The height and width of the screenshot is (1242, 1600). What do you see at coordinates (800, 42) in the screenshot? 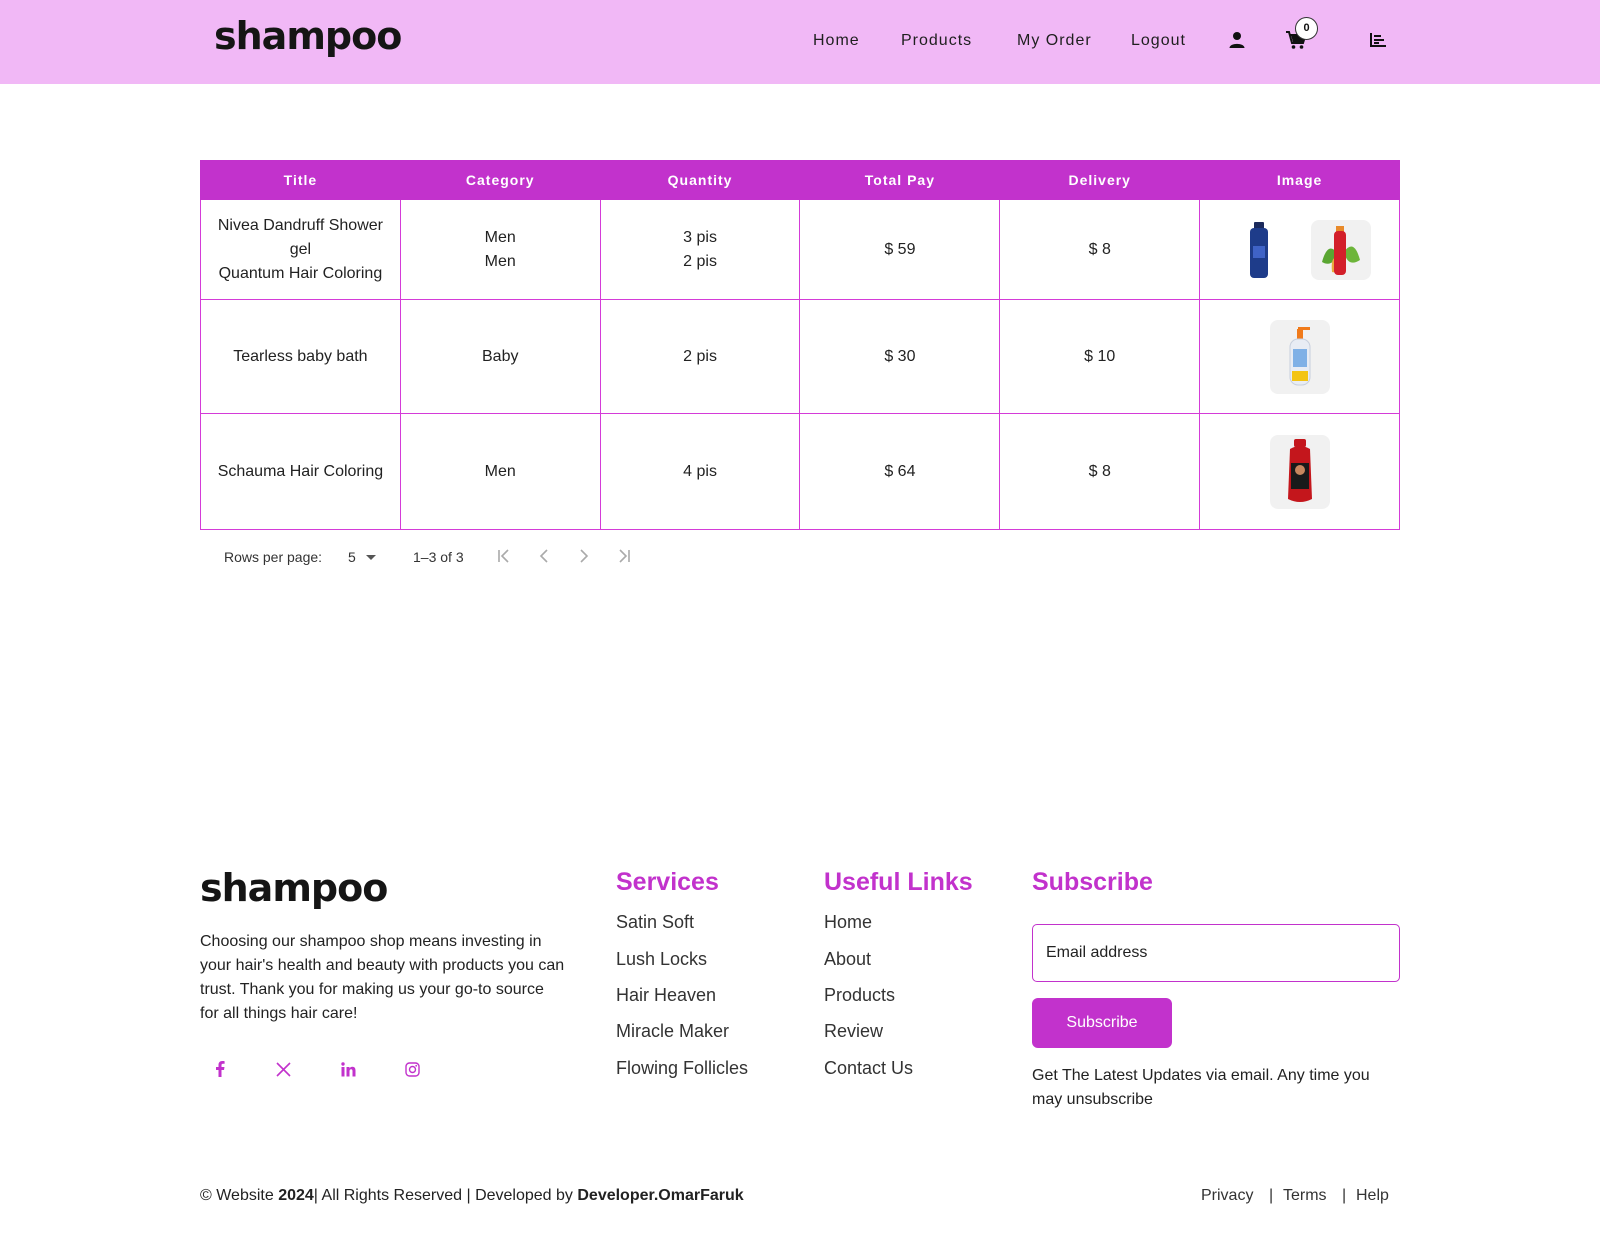
I see `site-header: shampoo Home Products My Order Logout 0` at bounding box center [800, 42].